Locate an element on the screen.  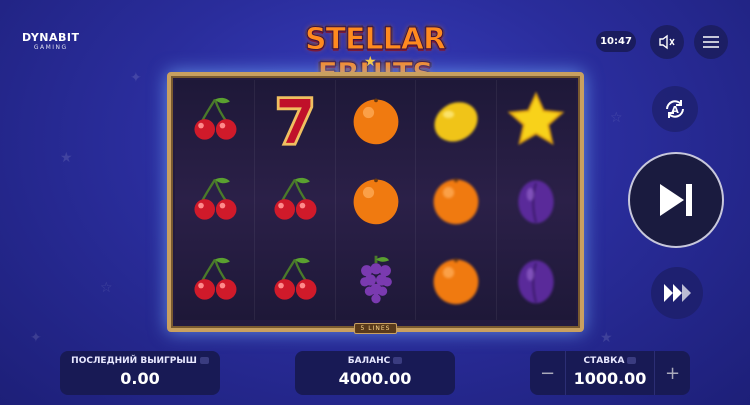
provider-sub: GAMING is located at coordinates (50, 47).